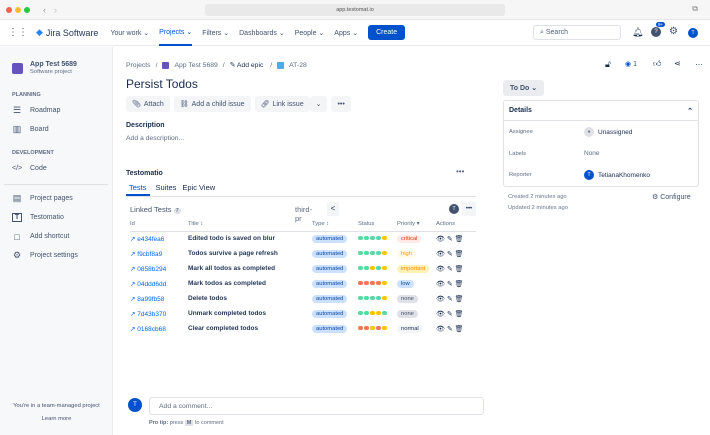 Image resolution: width=710 pixels, height=435 pixels. What do you see at coordinates (416, 224) in the screenshot?
I see `col-priority: Priority ▾` at bounding box center [416, 224].